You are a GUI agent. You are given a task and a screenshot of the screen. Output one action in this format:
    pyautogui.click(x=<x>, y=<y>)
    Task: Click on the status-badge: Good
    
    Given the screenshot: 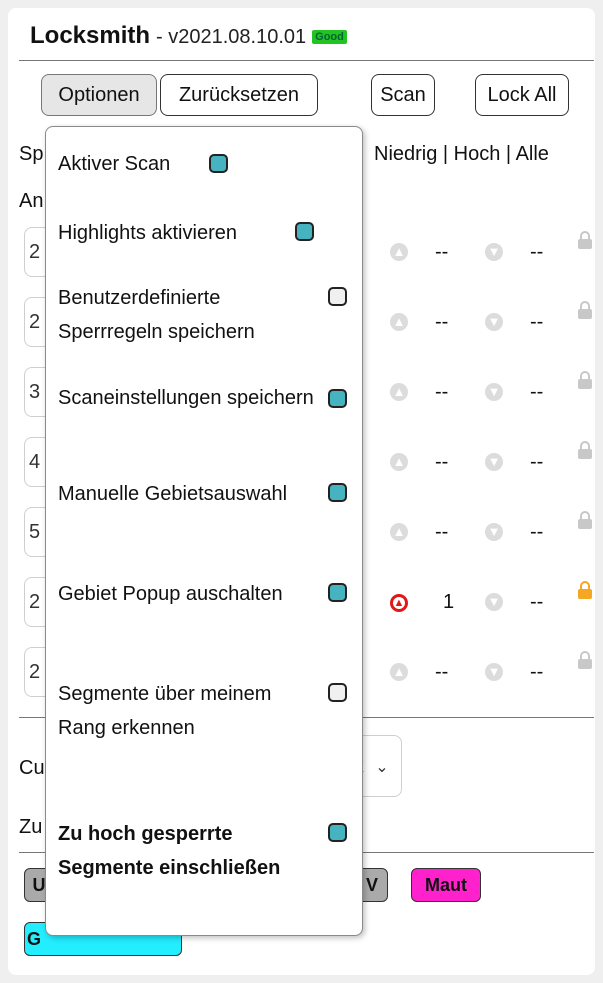 What is the action you would take?
    pyautogui.click(x=329, y=37)
    